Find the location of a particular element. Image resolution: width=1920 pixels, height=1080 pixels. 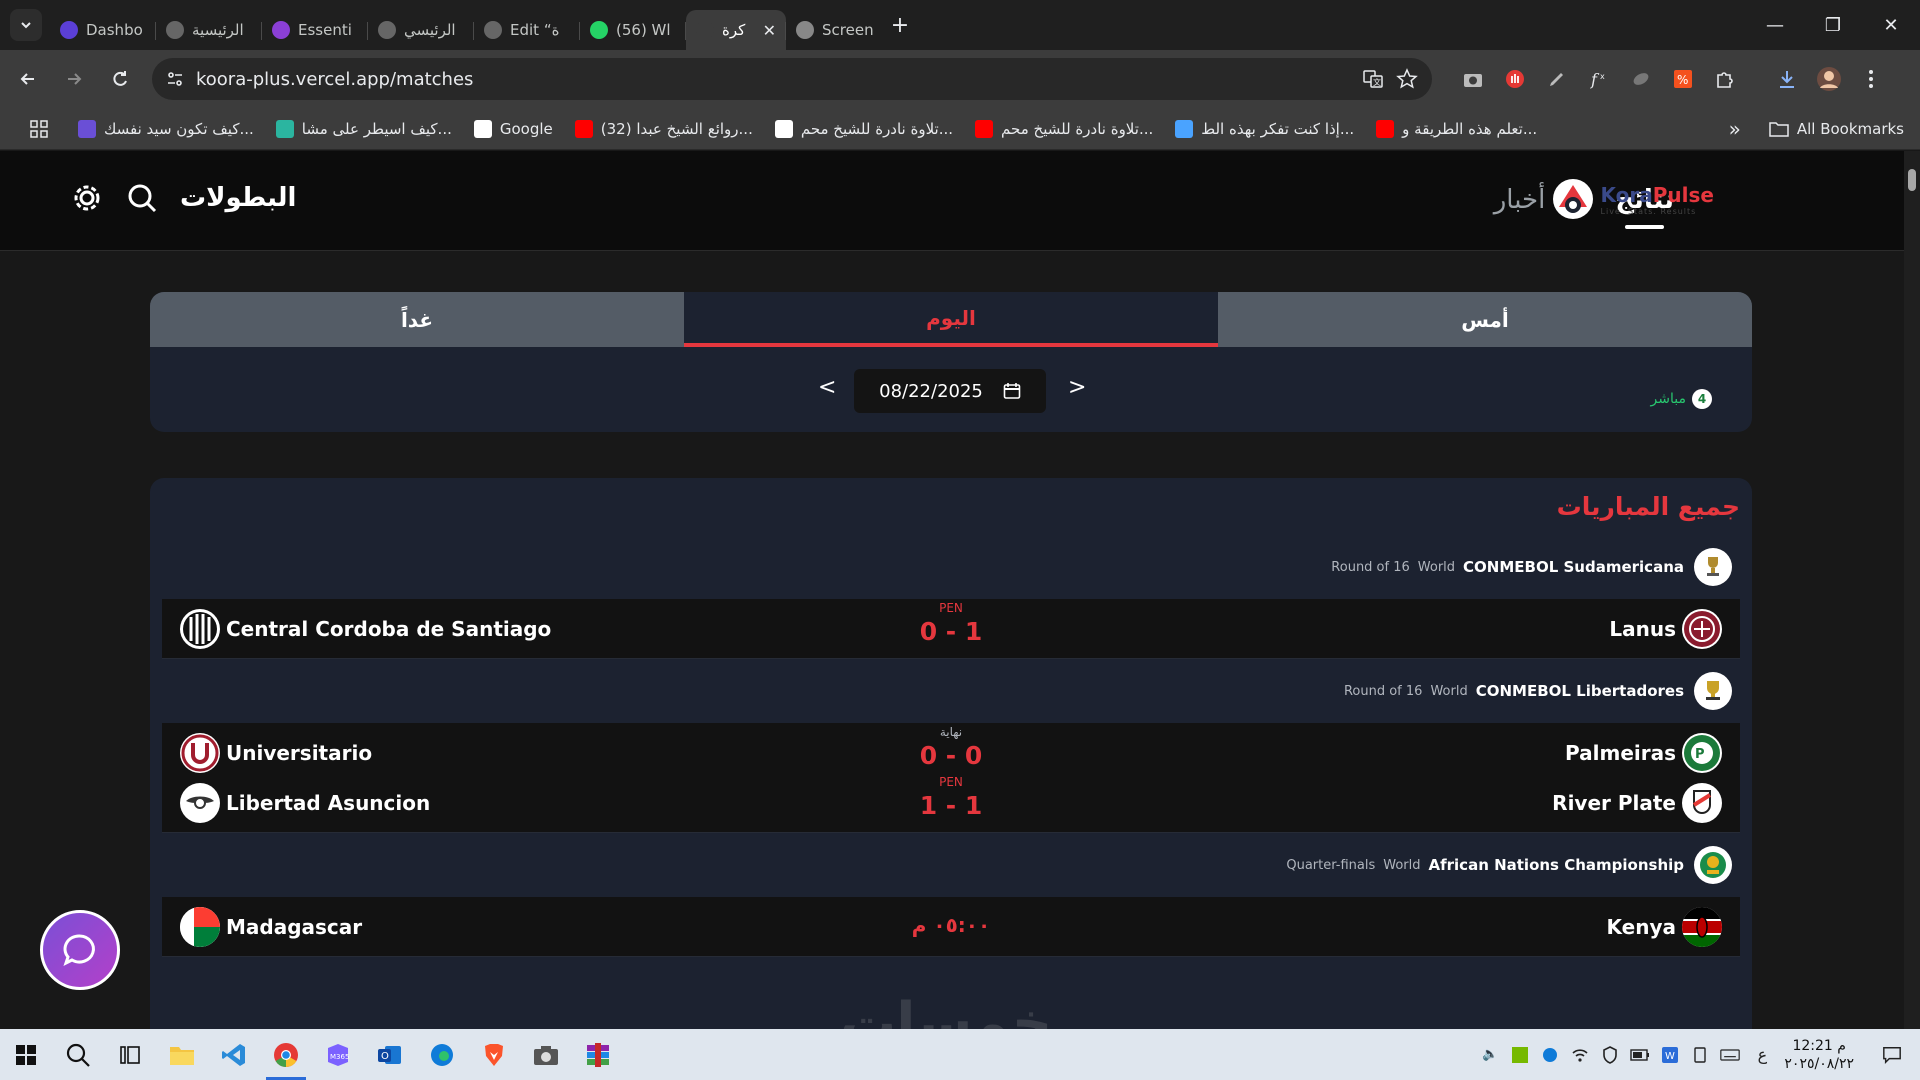

back-button is located at coordinates (28, 79).